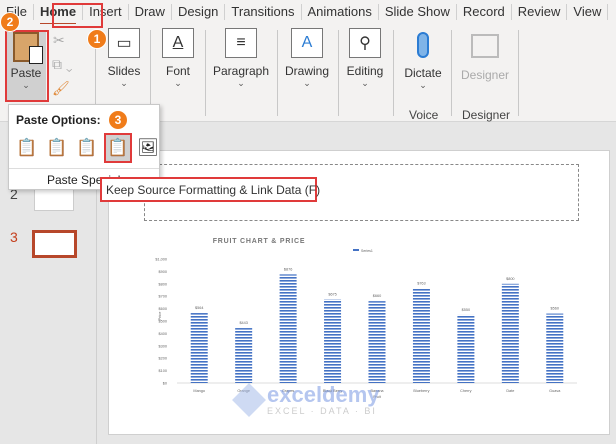 The height and width of the screenshot is (444, 616). What do you see at coordinates (423, 59) in the screenshot?
I see `dictate-button: Dictate ⌄` at bounding box center [423, 59].